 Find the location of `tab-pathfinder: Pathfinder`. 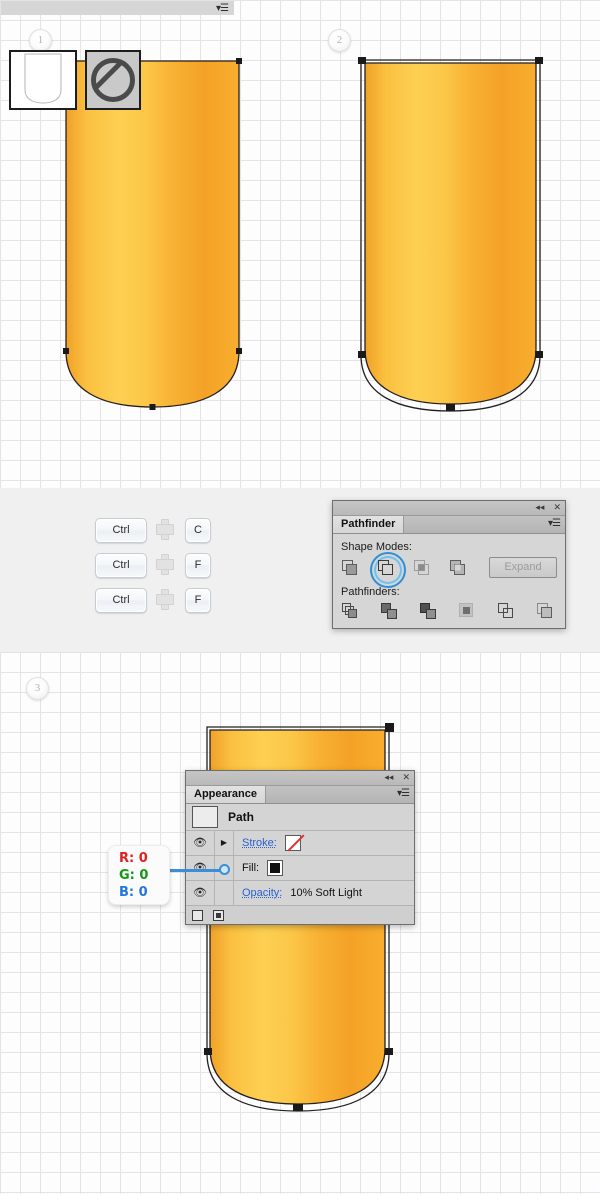

tab-pathfinder: Pathfinder is located at coordinates (369, 524).